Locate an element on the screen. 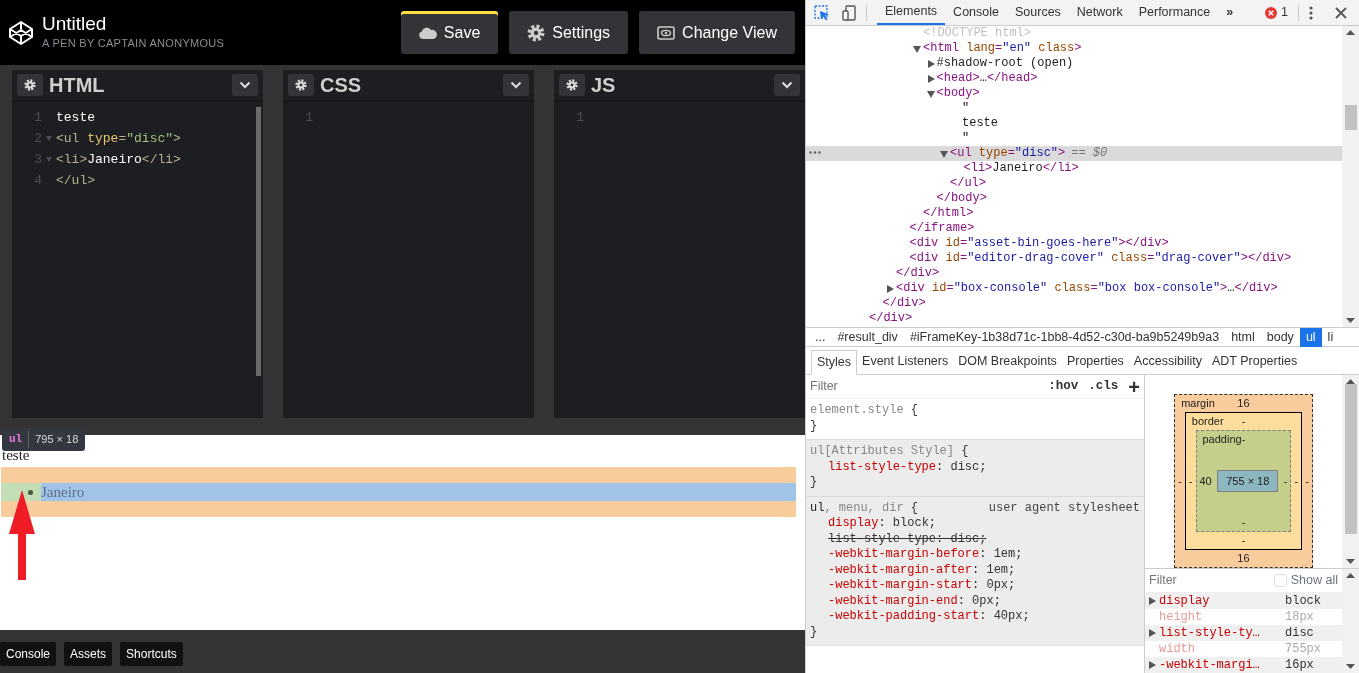 The height and width of the screenshot is (673, 1359). bottom-bar-button: Shortcuts is located at coordinates (151, 653).